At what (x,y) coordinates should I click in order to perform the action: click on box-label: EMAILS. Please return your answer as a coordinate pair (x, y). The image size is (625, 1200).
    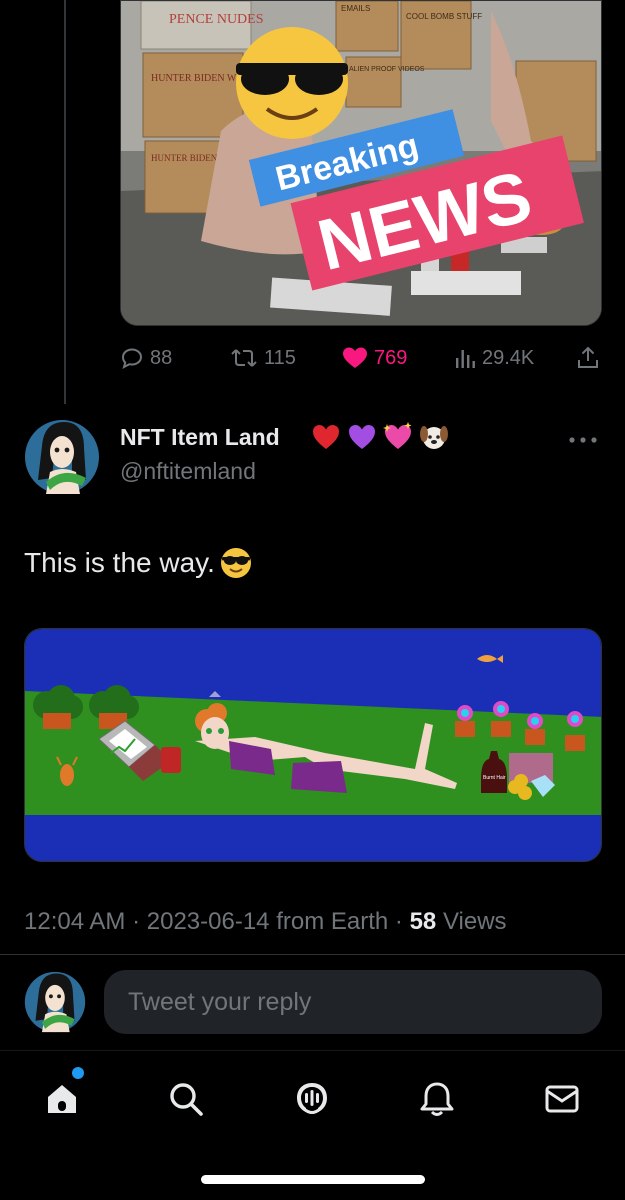
    Looking at the image, I should click on (355, 8).